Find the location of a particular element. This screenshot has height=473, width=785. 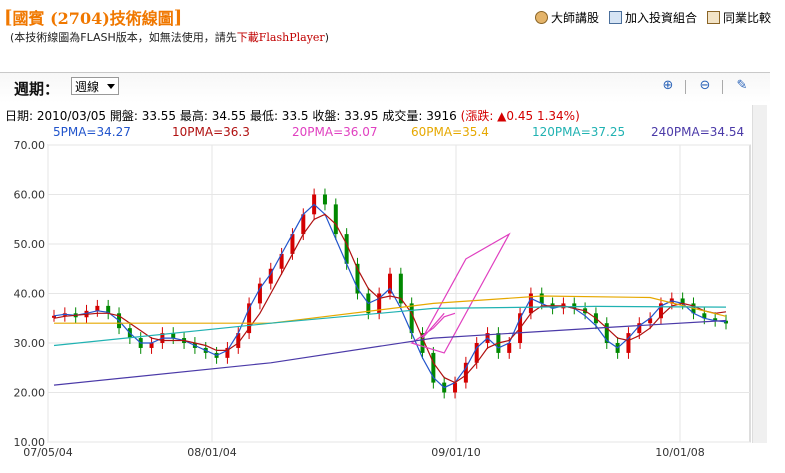

page-title: [ 國賓 (2704)技術線圖 ] is located at coordinates (93, 17).